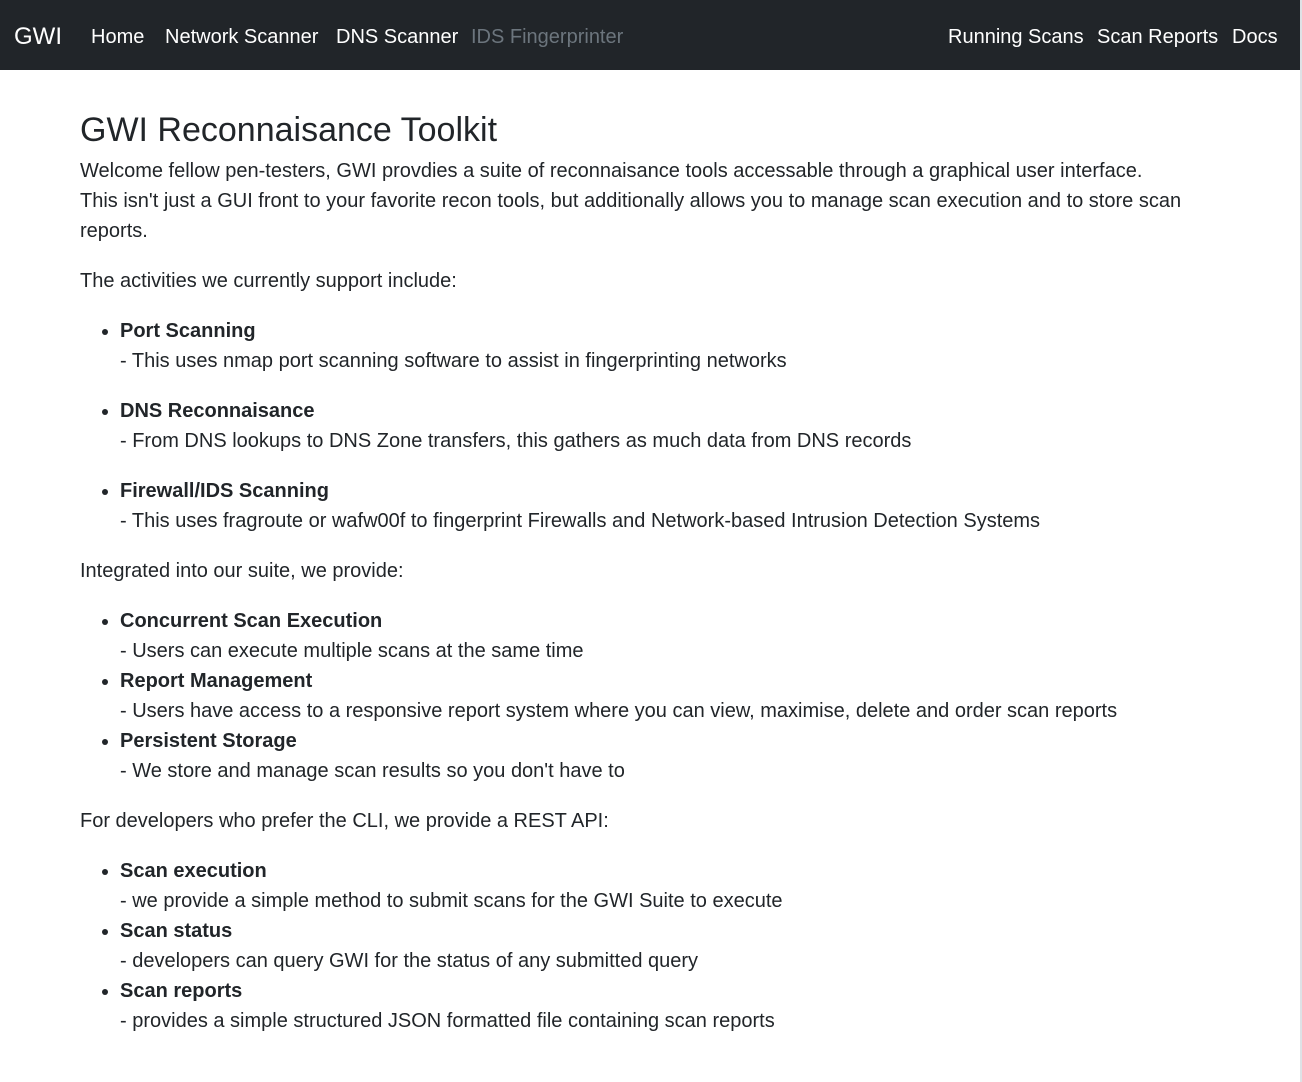 The height and width of the screenshot is (1082, 1302). Describe the element at coordinates (181, 991) in the screenshot. I see `list-item-title: Scan reports` at that location.